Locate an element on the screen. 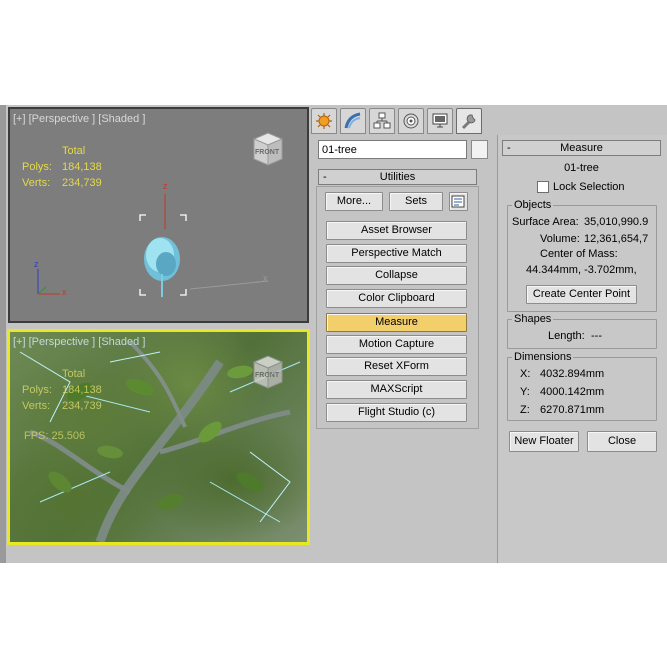 This screenshot has width=667, height=667. center-of-mass-value: 44.344mm, -3.702mm, is located at coordinates (581, 270).